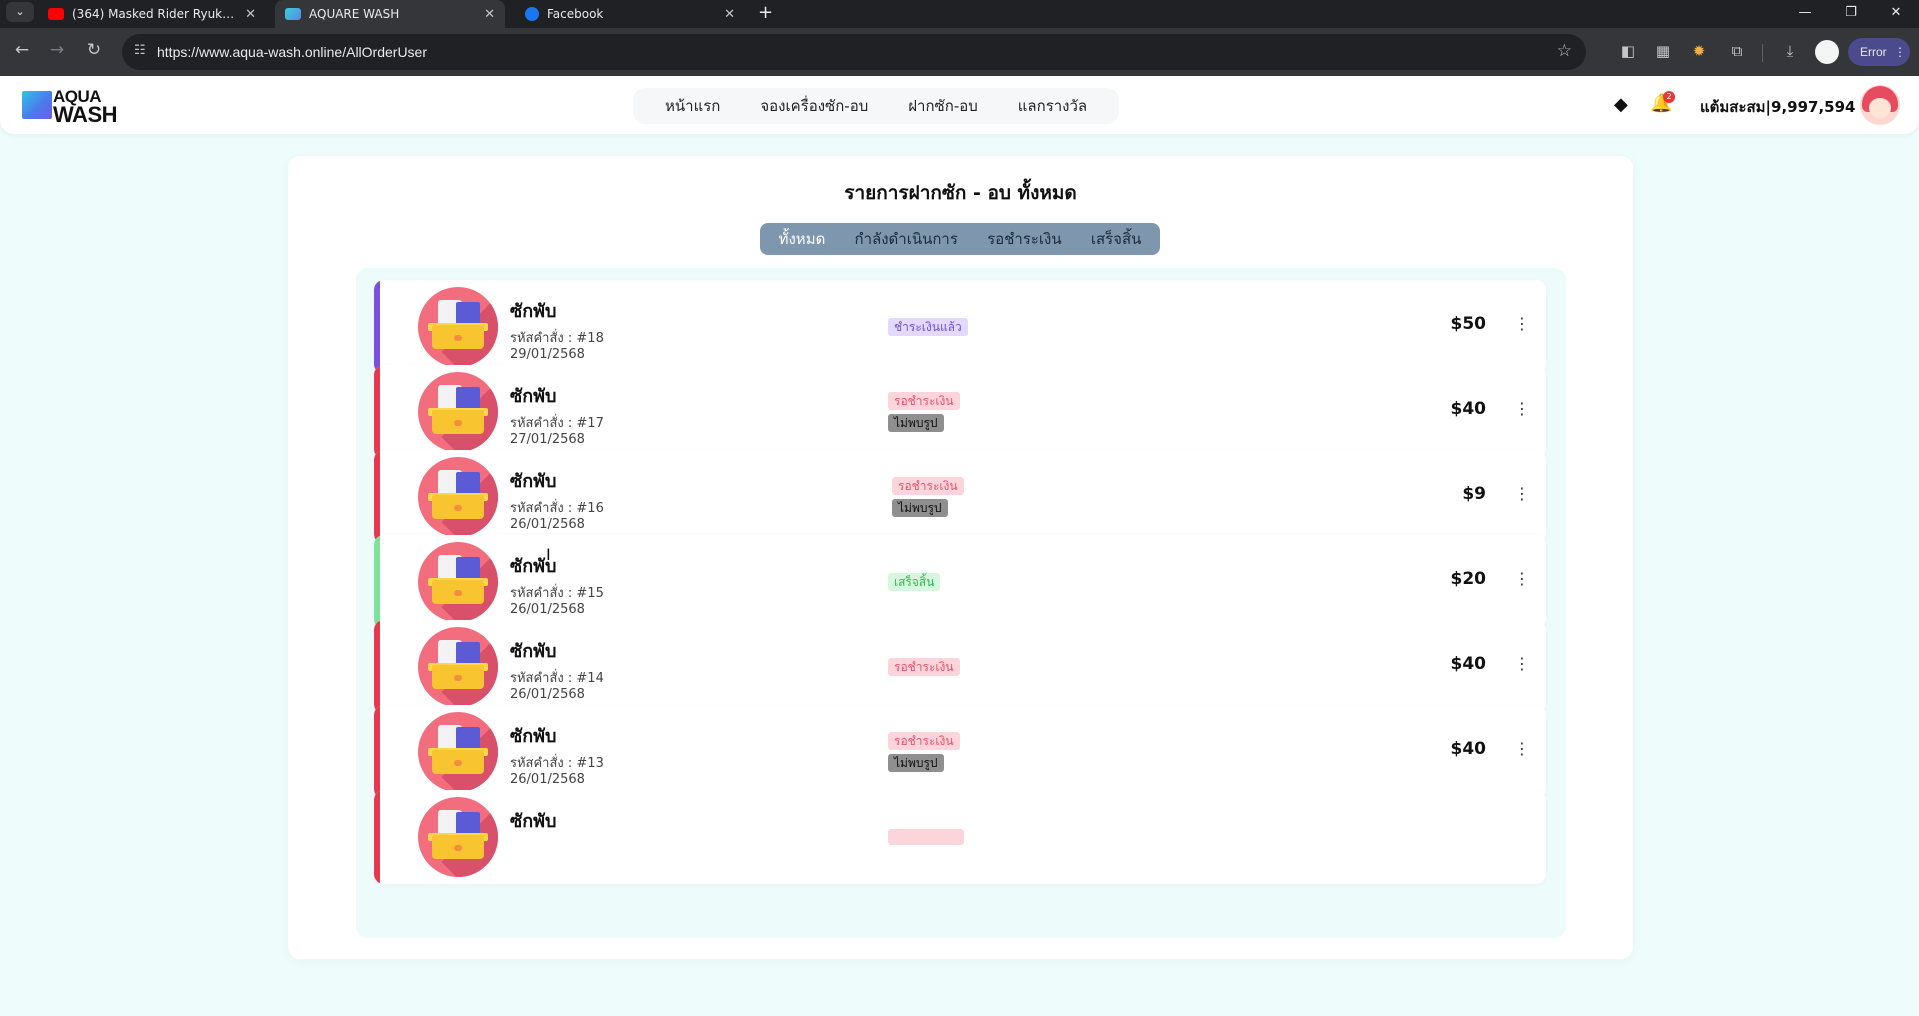 The height and width of the screenshot is (1016, 1919). Describe the element at coordinates (1699, 51) in the screenshot. I see `extension-bug-icon: ✹` at that location.